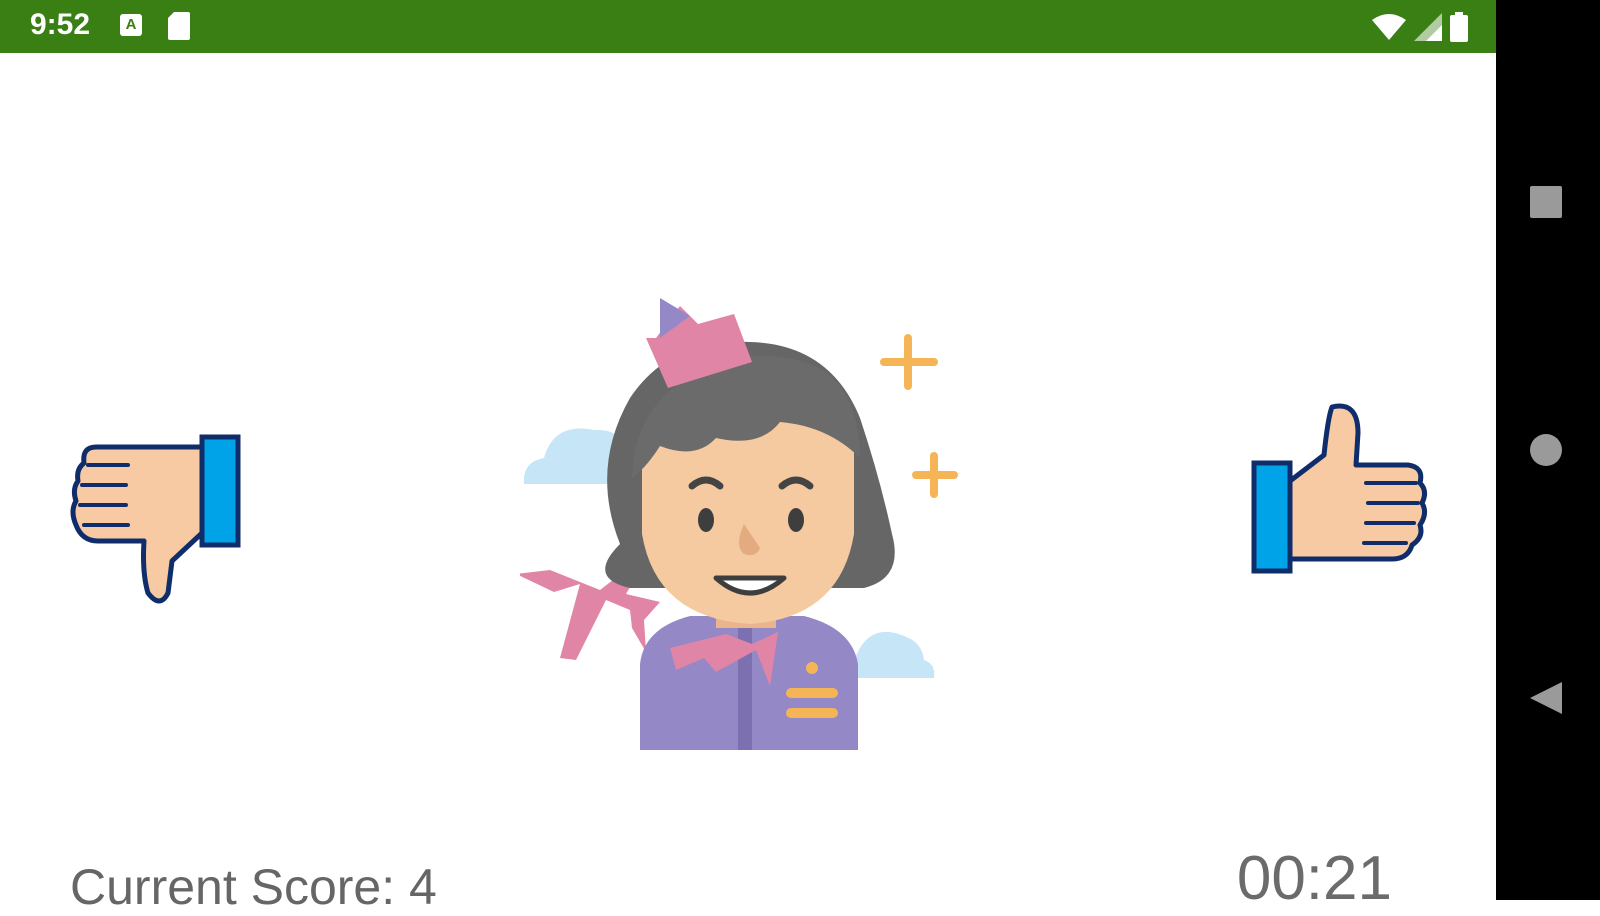  Describe the element at coordinates (131, 25) in the screenshot. I see `a-icon: A` at that location.